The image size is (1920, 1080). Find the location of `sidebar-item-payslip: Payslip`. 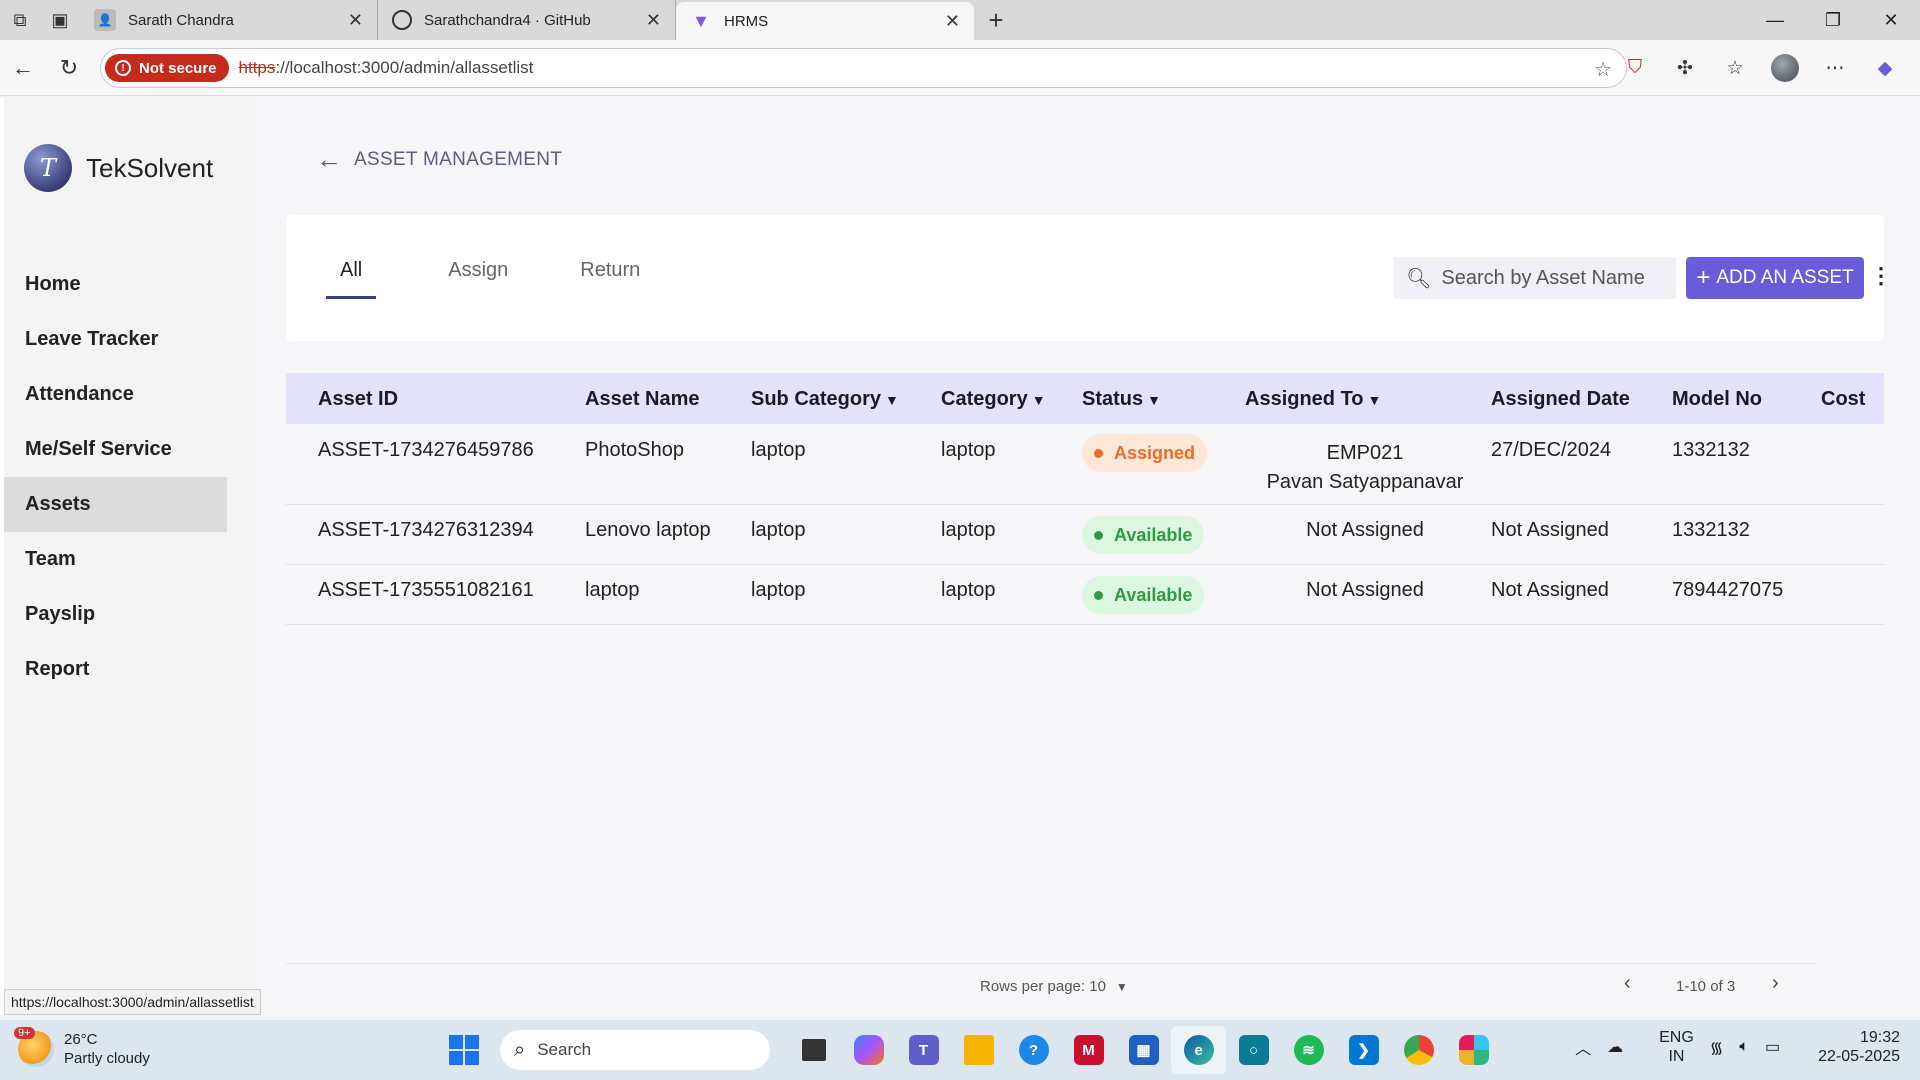

sidebar-item-payslip: Payslip is located at coordinates (129, 614).